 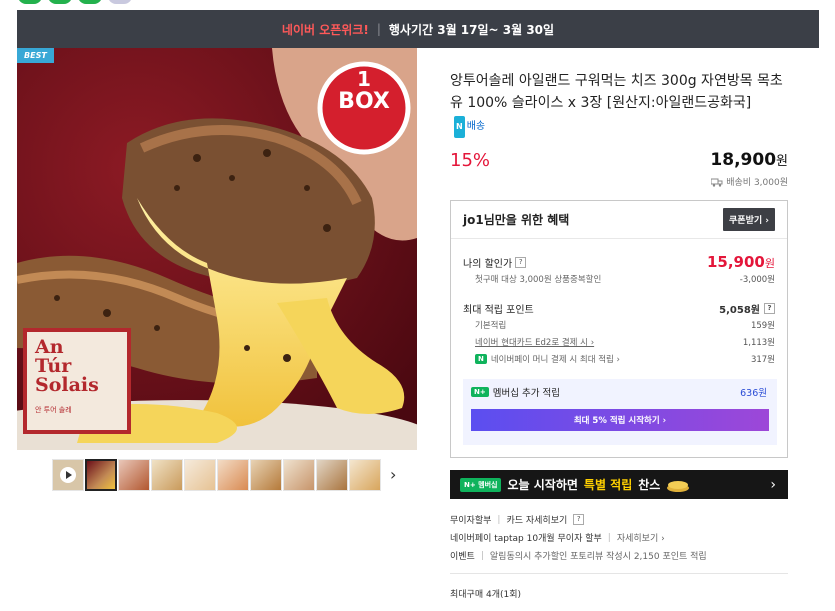 I want to click on max-purchase-text: 최대구매 4개(1회), so click(x=486, y=595).